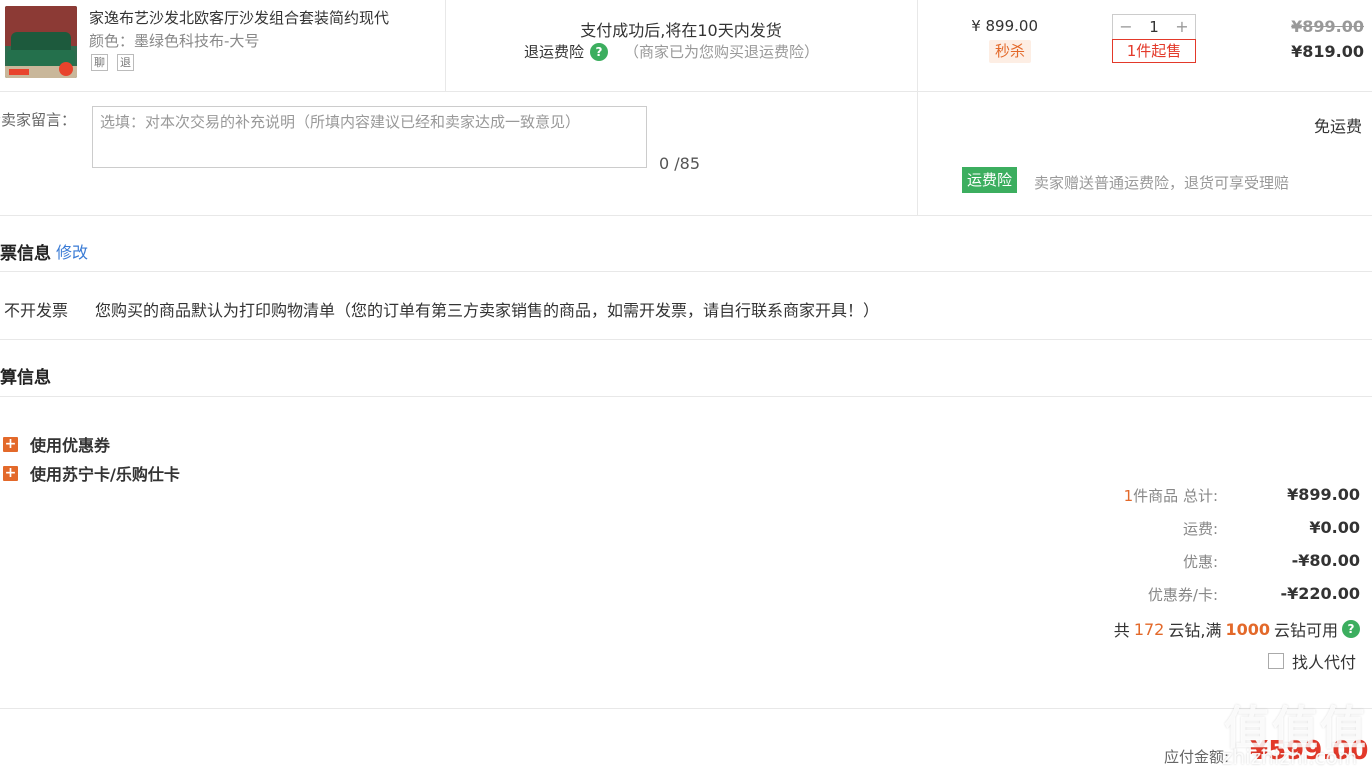  What do you see at coordinates (38, 120) in the screenshot?
I see `seller-message-label: 给卖家留言：` at bounding box center [38, 120].